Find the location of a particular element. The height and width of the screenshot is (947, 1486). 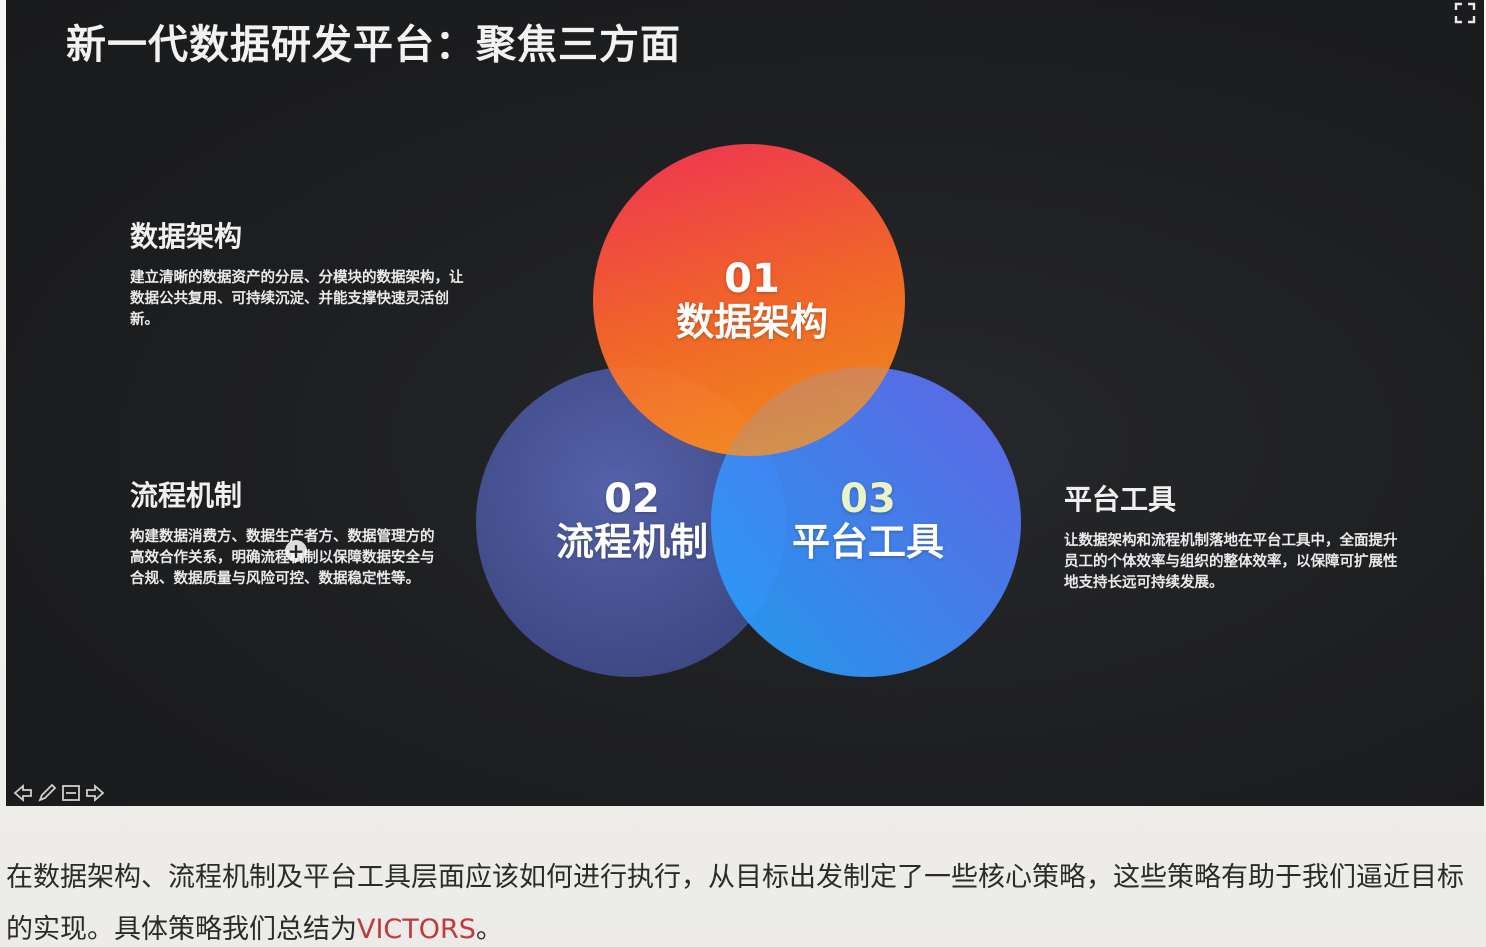

circle-label-02: 02 流程机制 is located at coordinates (632, 521).